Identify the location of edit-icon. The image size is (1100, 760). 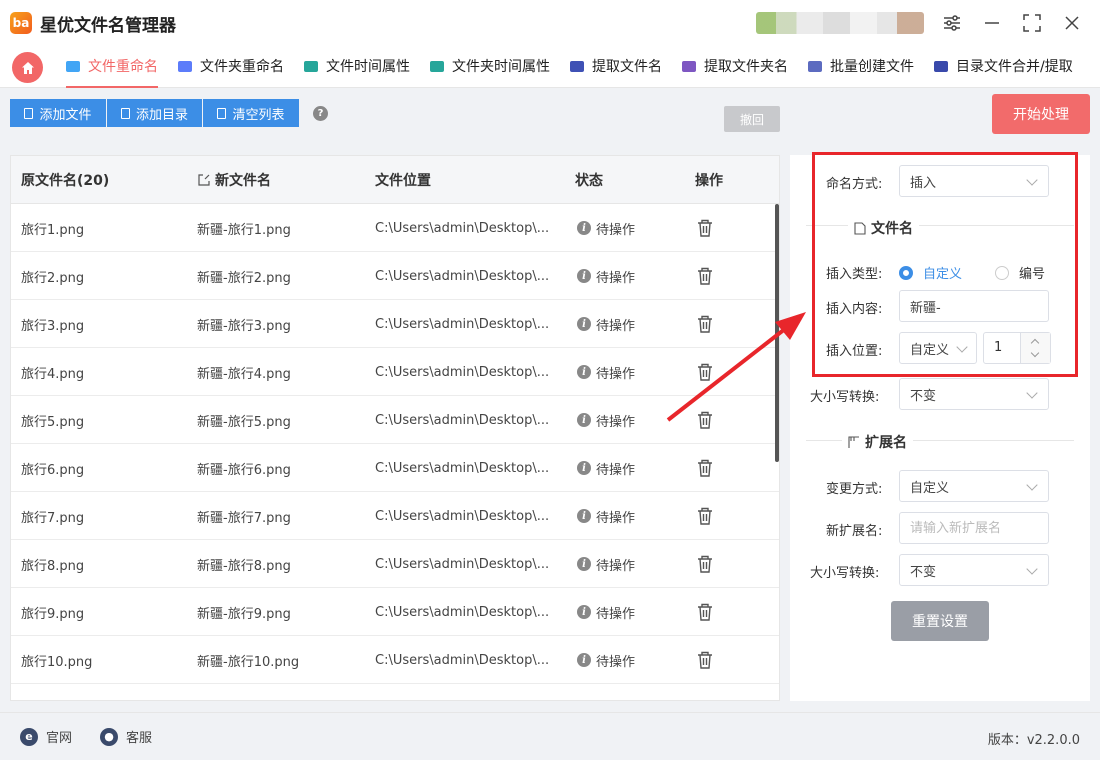
(204, 180).